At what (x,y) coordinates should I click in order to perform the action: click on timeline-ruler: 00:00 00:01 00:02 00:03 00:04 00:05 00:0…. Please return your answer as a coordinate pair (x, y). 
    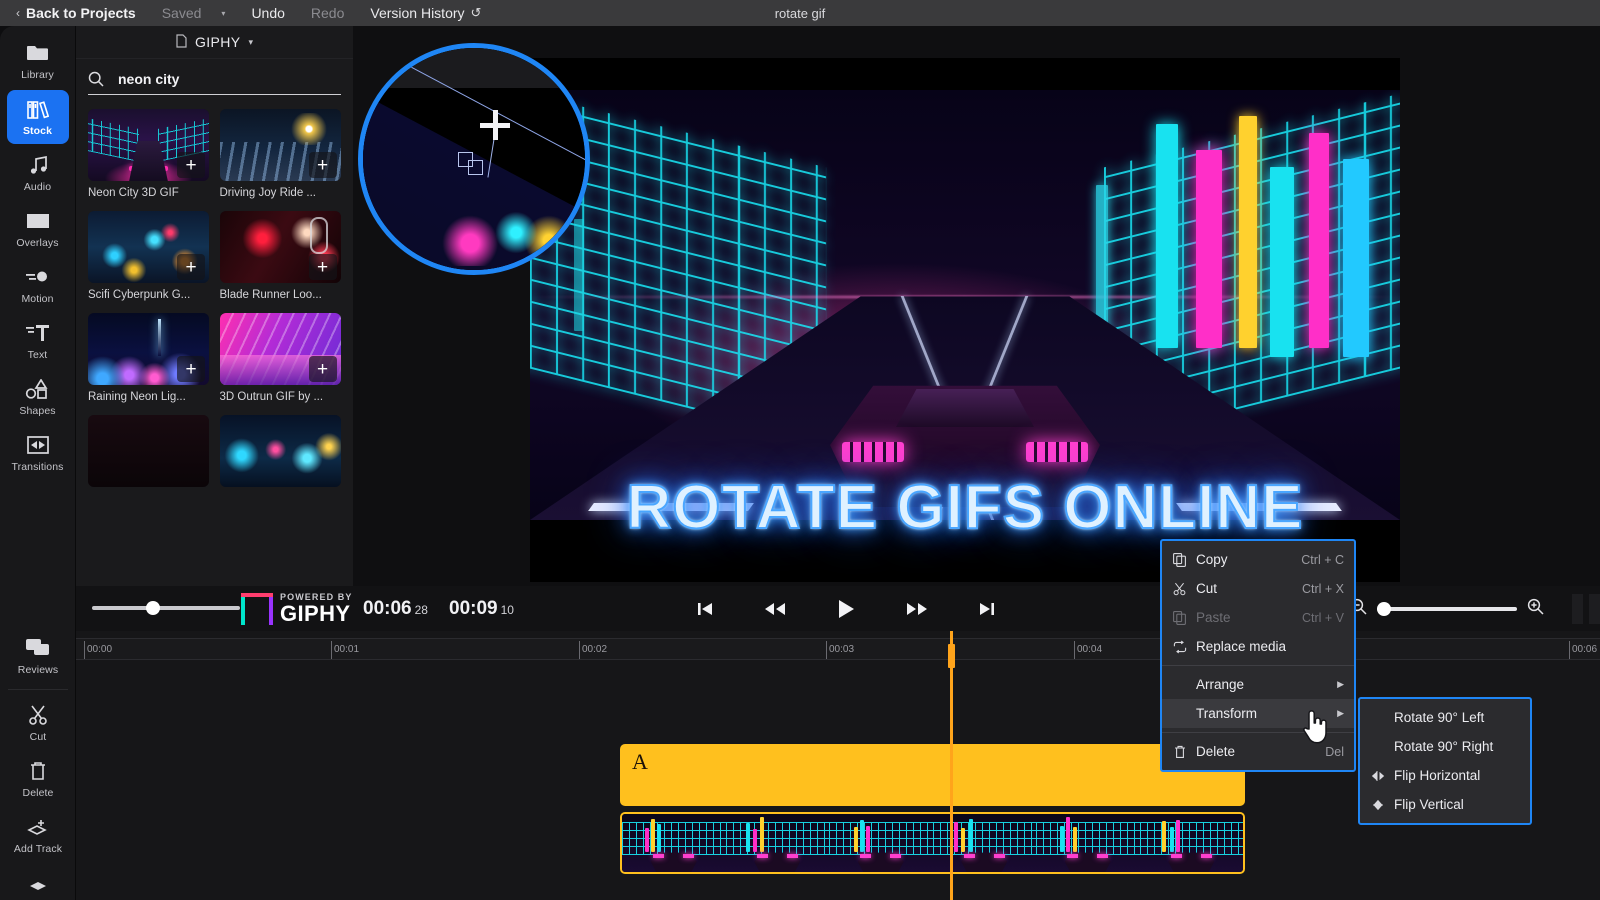
    Looking at the image, I should click on (838, 649).